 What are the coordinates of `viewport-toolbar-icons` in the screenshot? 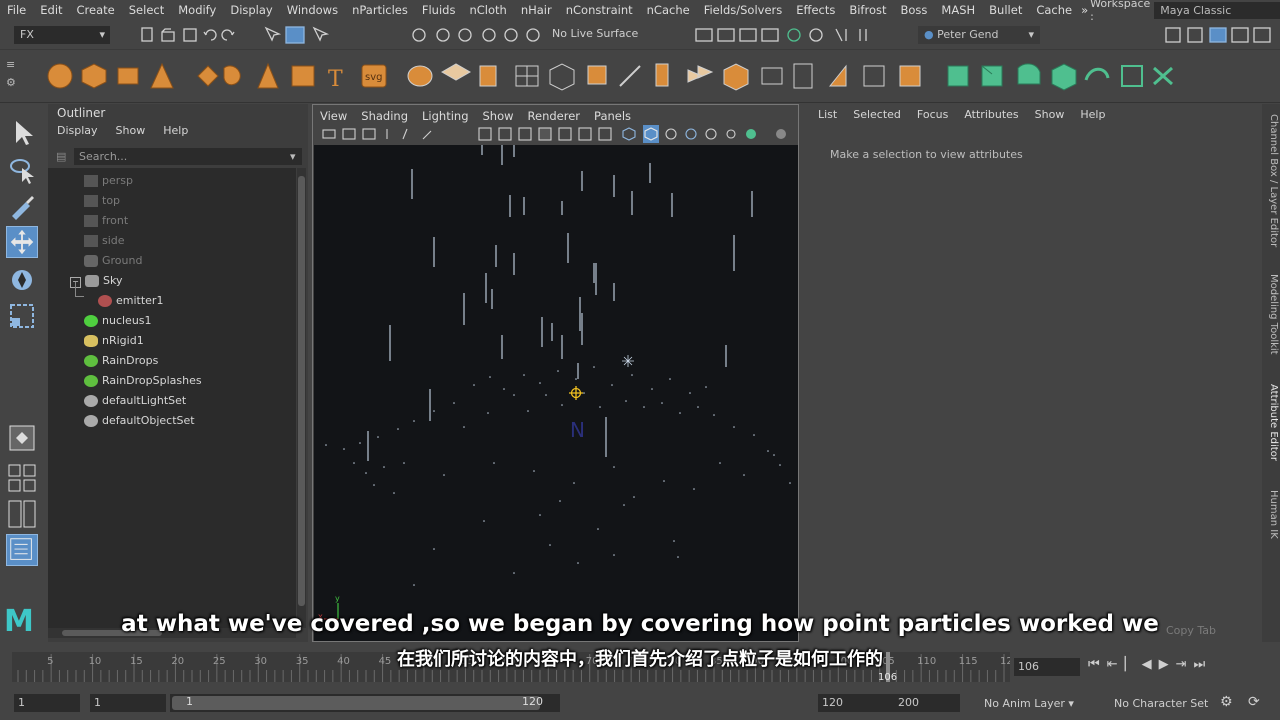 It's located at (557, 134).